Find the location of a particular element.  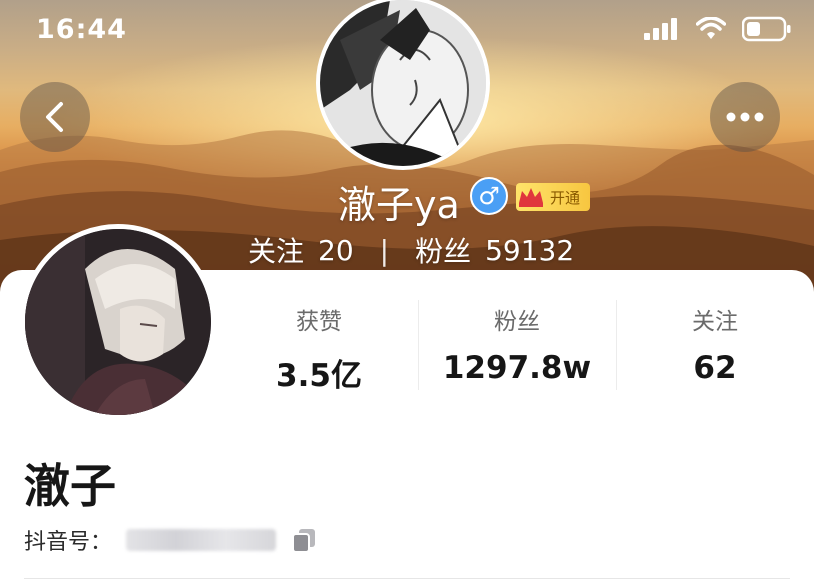

signal-icon is located at coordinates (660, 29).